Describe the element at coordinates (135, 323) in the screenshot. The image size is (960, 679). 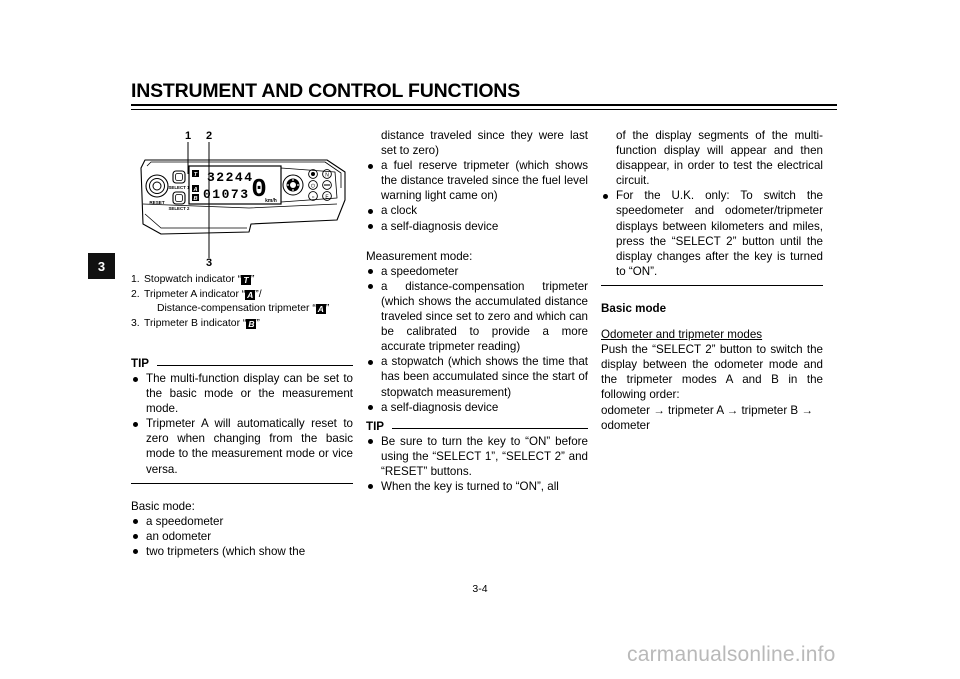
I see `legend-item-3-number: 3.` at that location.